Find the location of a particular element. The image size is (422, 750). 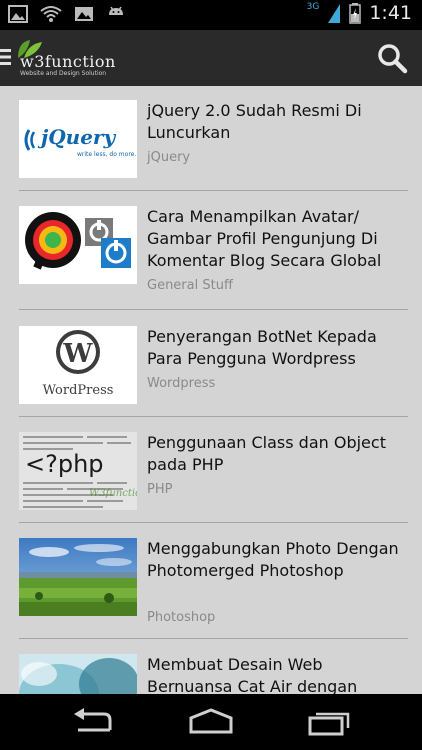

post-category: Photoshop is located at coordinates (181, 617).